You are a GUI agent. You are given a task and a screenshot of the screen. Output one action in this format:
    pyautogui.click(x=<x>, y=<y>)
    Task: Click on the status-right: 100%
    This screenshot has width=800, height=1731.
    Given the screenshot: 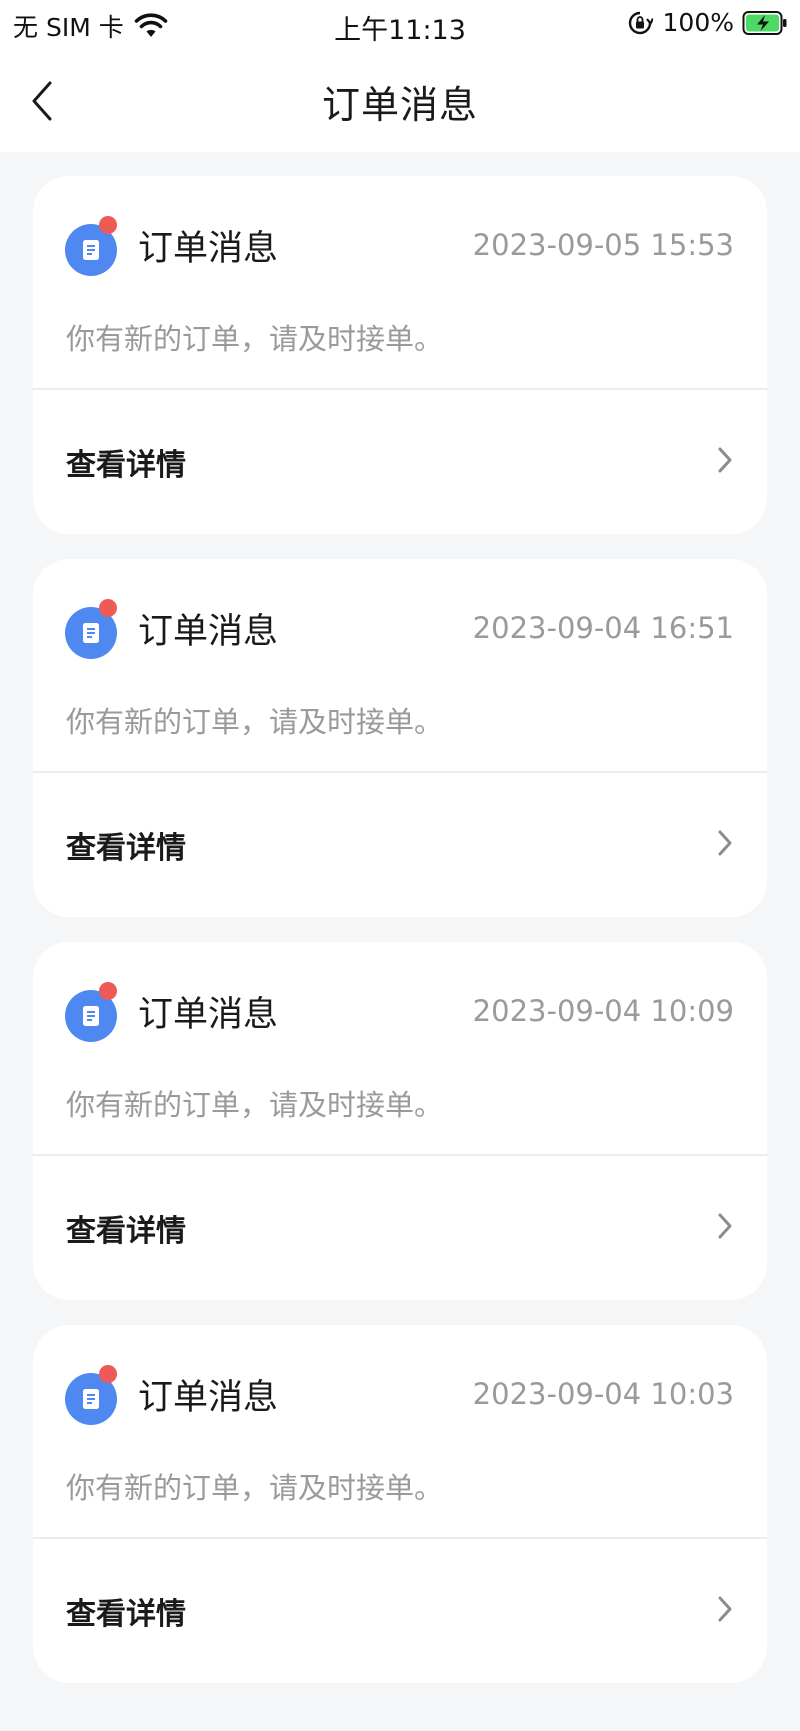 What is the action you would take?
    pyautogui.click(x=707, y=22)
    